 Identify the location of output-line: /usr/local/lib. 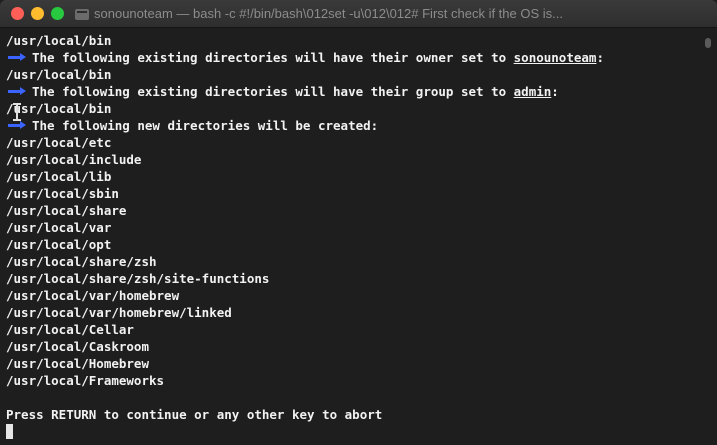
(59, 176).